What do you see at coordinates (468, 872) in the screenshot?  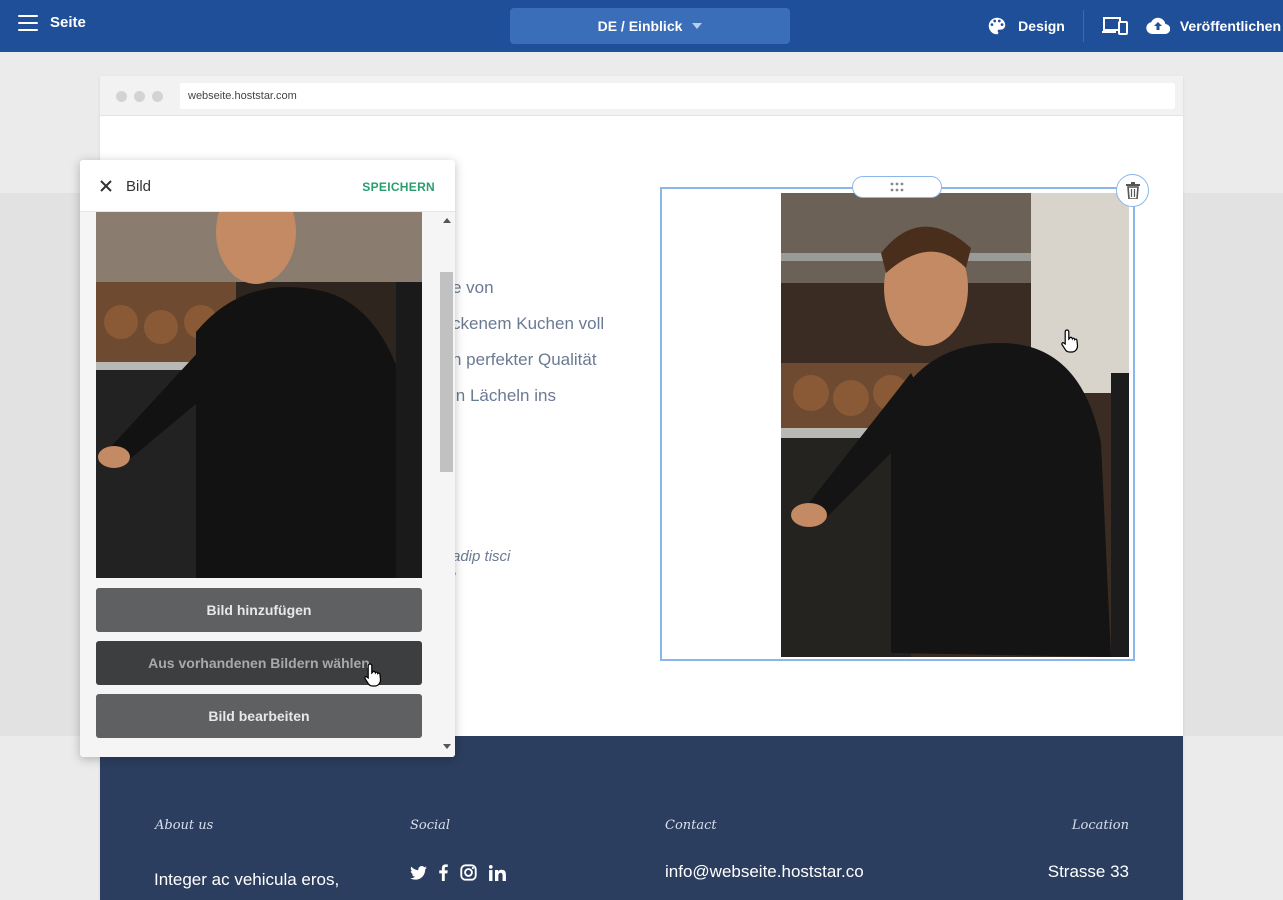 I see `instagram-icon` at bounding box center [468, 872].